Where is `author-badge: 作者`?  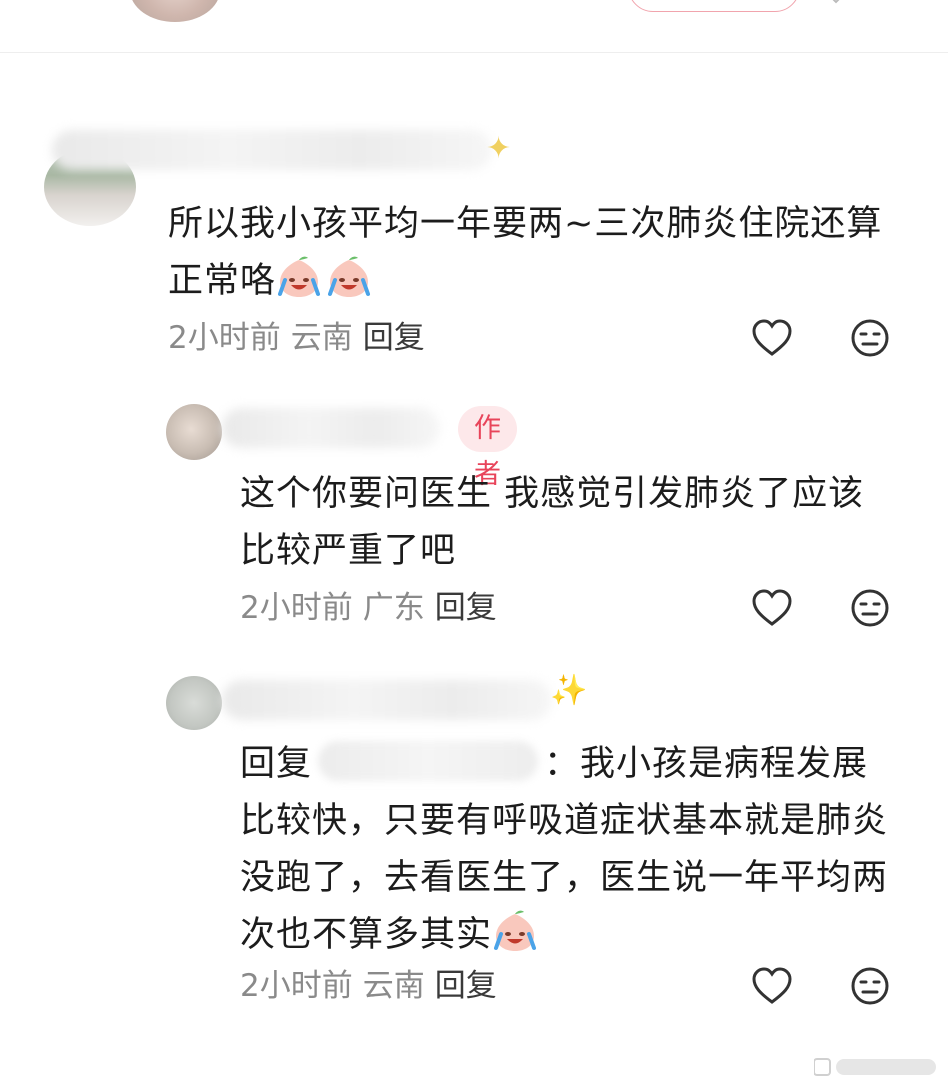
author-badge: 作者 is located at coordinates (487, 448).